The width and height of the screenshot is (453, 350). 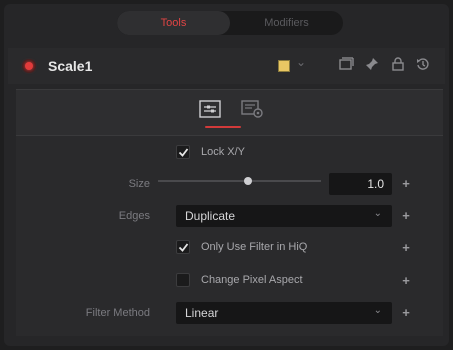 I want to click on edges-value: Duplicate, so click(x=210, y=216).